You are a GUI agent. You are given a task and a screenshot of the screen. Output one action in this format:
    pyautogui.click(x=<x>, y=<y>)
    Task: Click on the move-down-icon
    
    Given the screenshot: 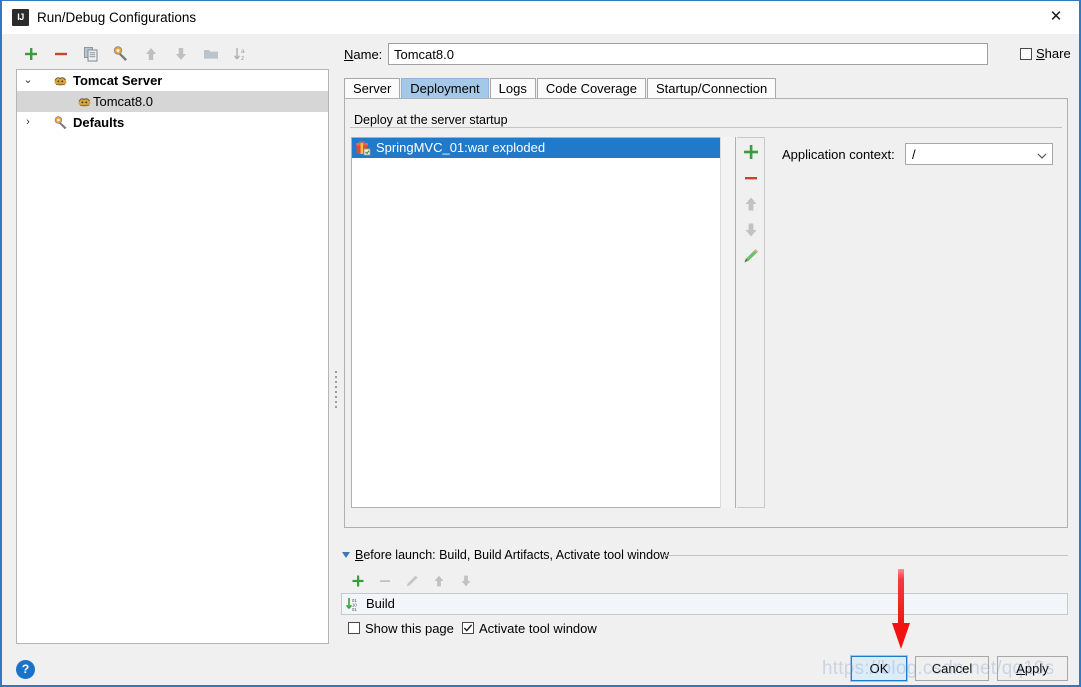 What is the action you would take?
    pyautogui.click(x=181, y=54)
    